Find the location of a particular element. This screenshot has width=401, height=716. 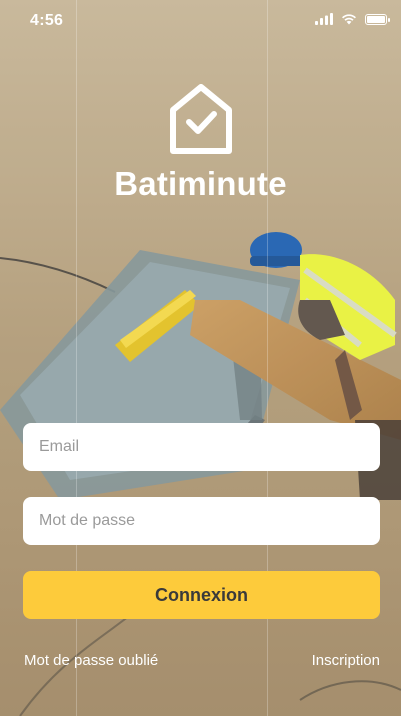

status-time: 4:56 is located at coordinates (47, 20).